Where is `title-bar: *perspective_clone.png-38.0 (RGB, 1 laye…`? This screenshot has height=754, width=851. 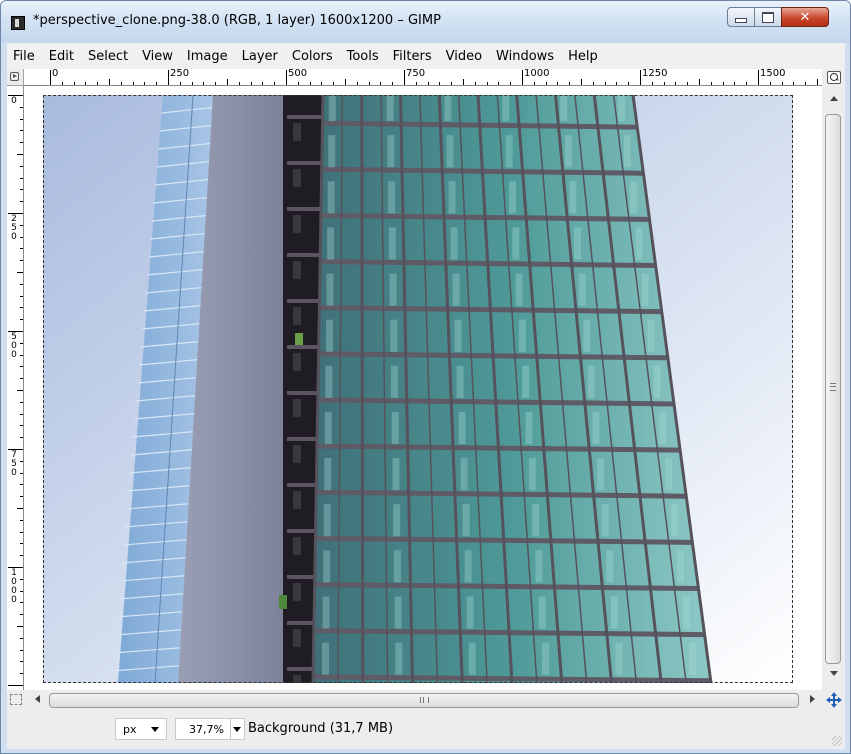
title-bar: *perspective_clone.png-38.0 (RGB, 1 laye… is located at coordinates (425, 22).